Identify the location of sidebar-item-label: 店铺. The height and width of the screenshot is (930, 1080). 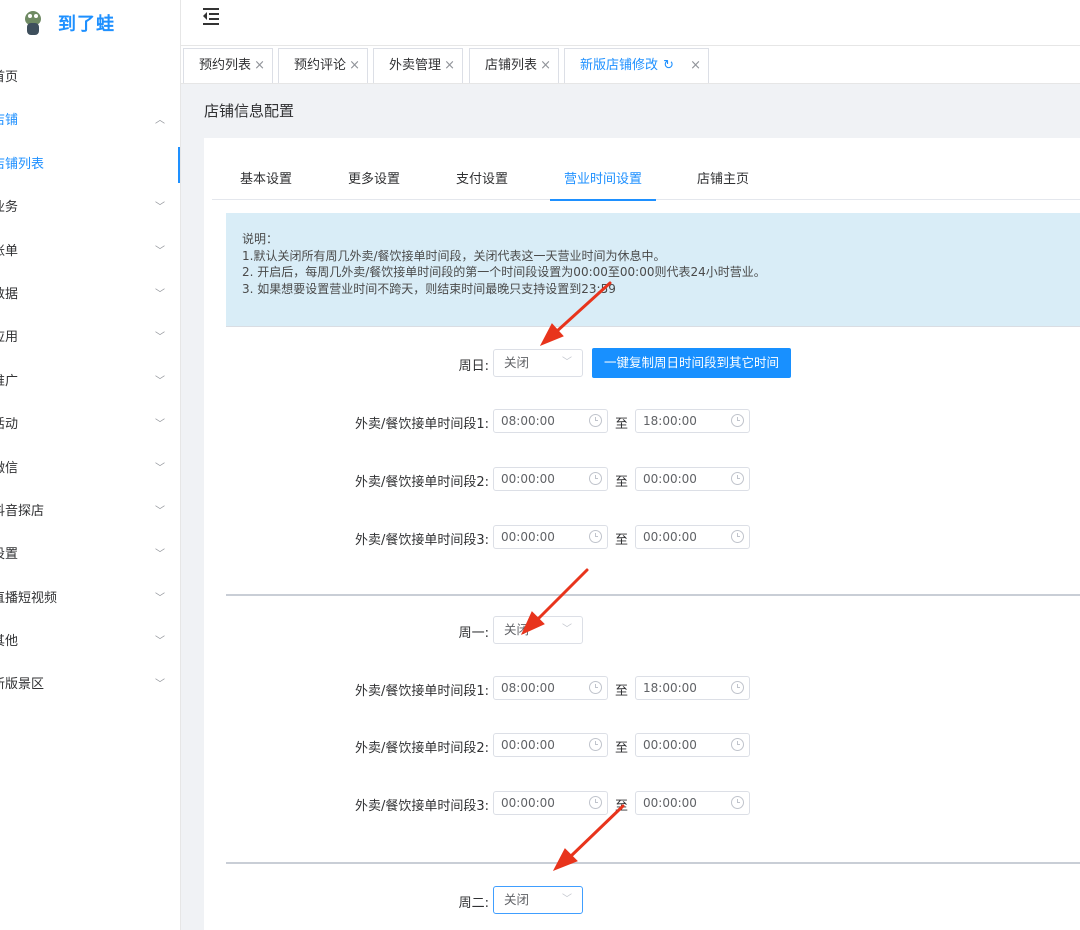
(9, 121).